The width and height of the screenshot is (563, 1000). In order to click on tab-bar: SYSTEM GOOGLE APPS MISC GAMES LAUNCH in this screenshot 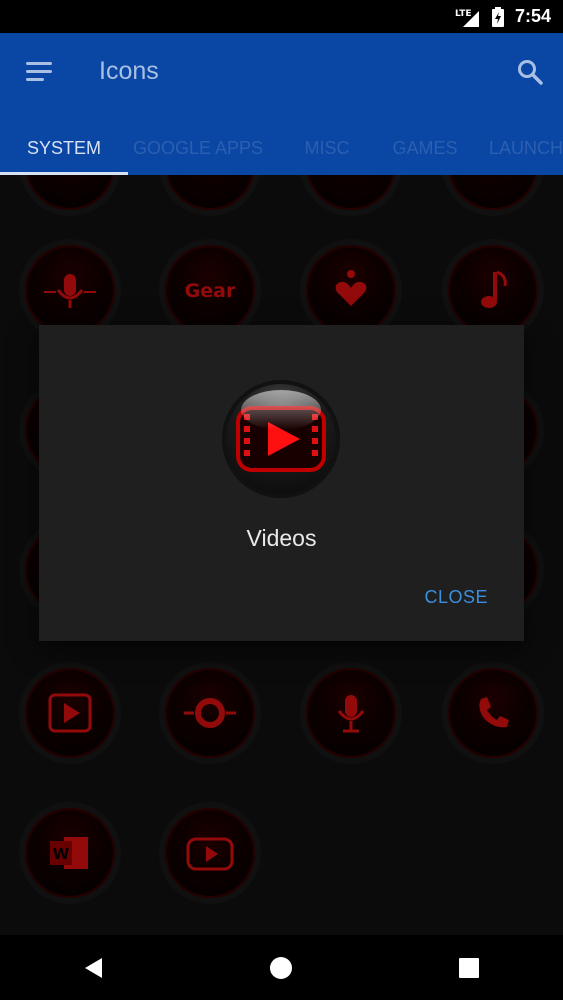, I will do `click(281, 148)`.